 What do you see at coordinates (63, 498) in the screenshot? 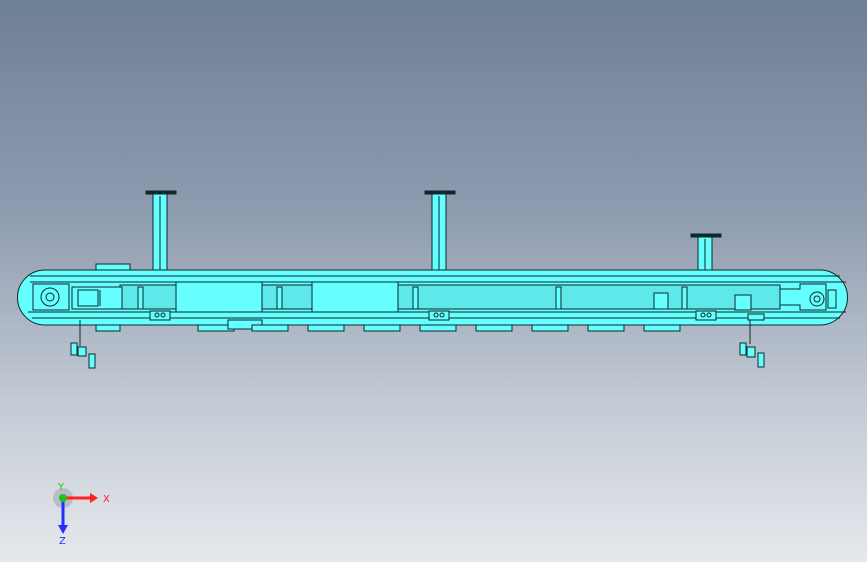
I see `y-axis-dot` at bounding box center [63, 498].